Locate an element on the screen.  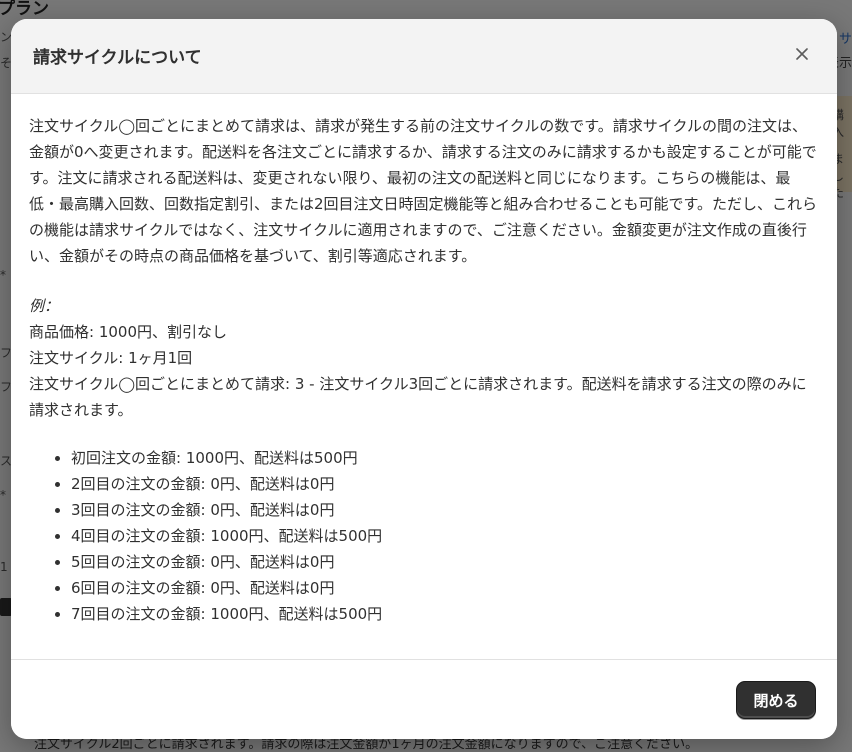
close-button is located at coordinates (802, 54).